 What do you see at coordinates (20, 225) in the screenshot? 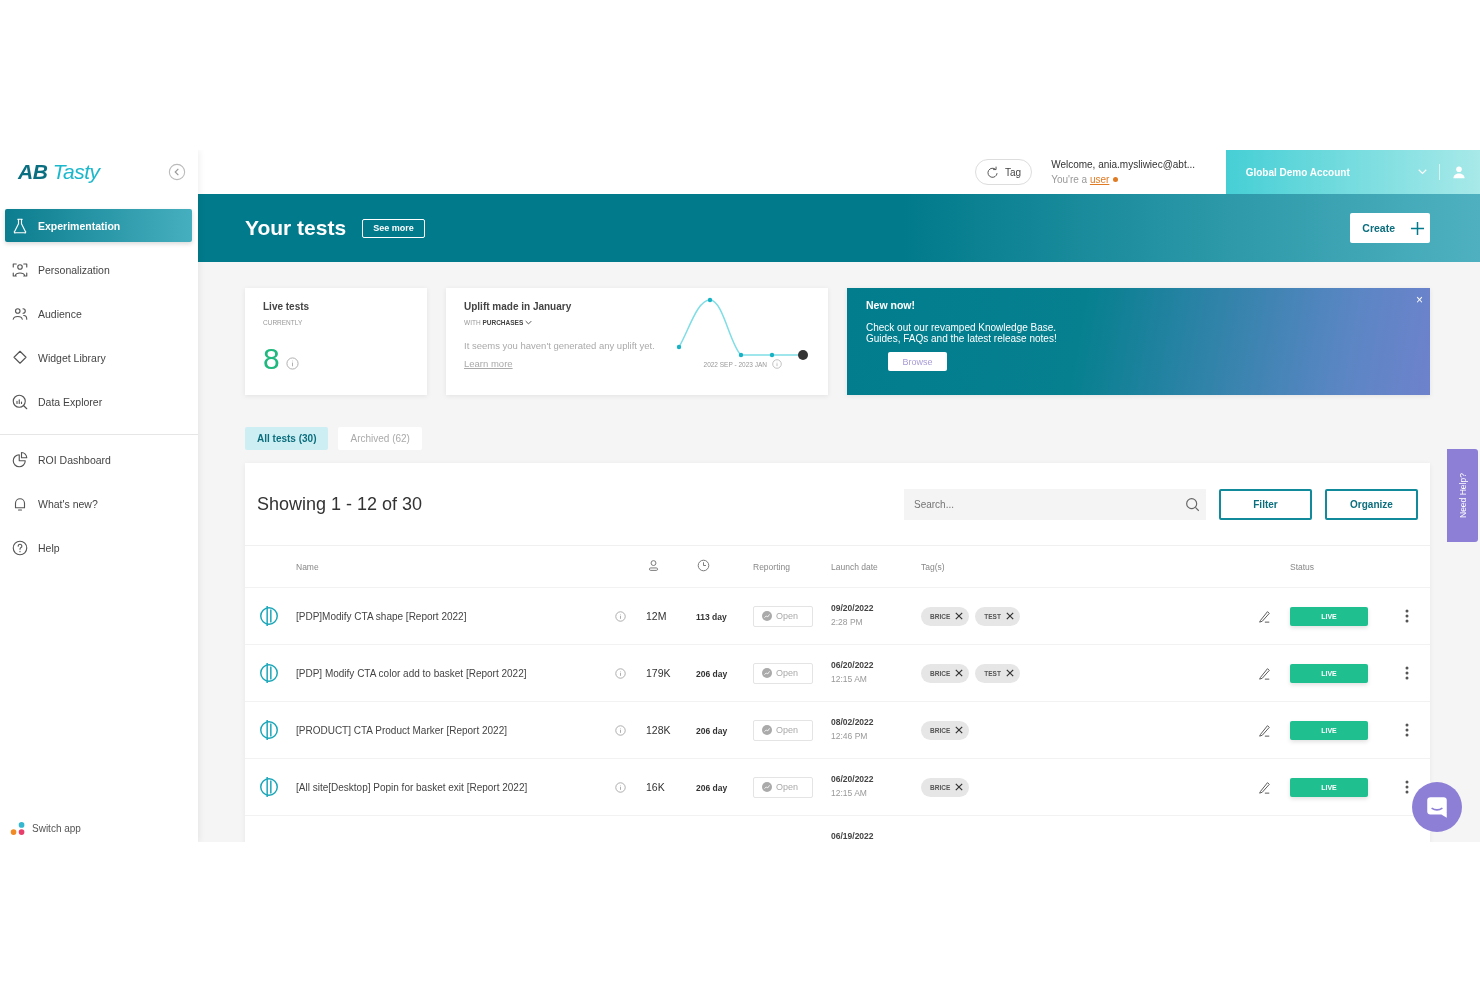
I see `flask-icon` at bounding box center [20, 225].